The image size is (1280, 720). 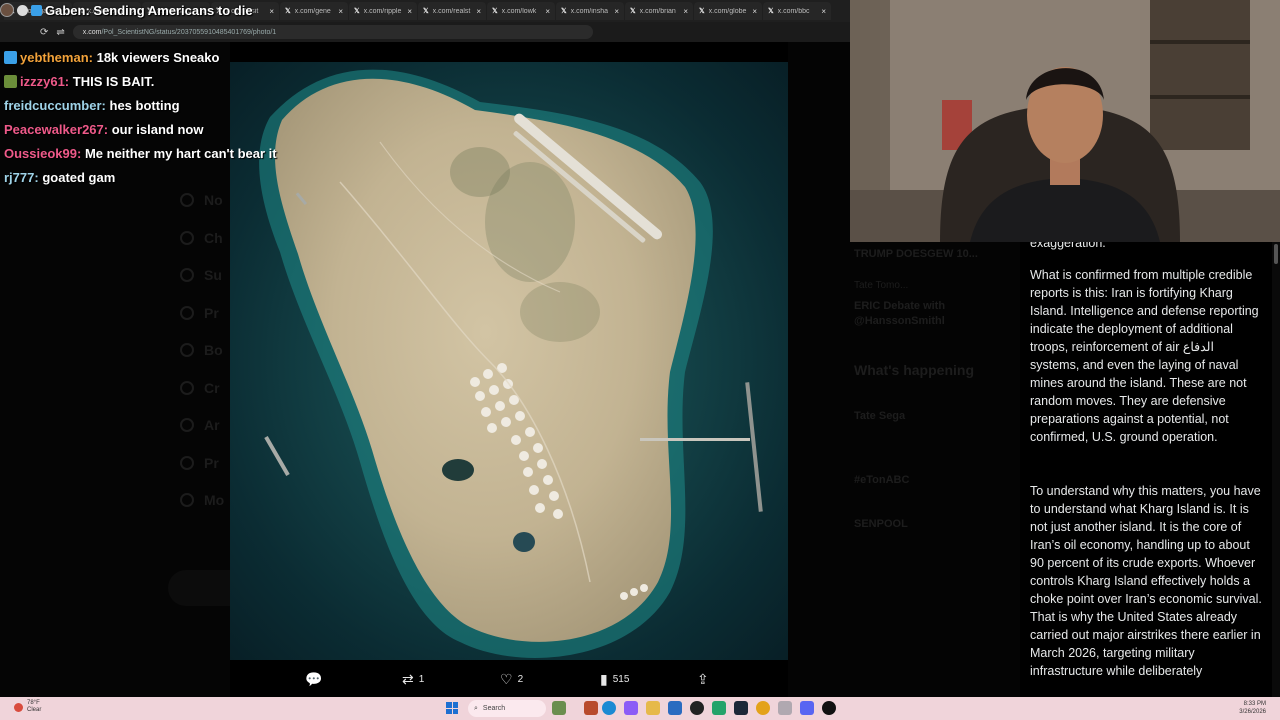 What do you see at coordinates (697, 708) in the screenshot?
I see `obs-icon` at bounding box center [697, 708].